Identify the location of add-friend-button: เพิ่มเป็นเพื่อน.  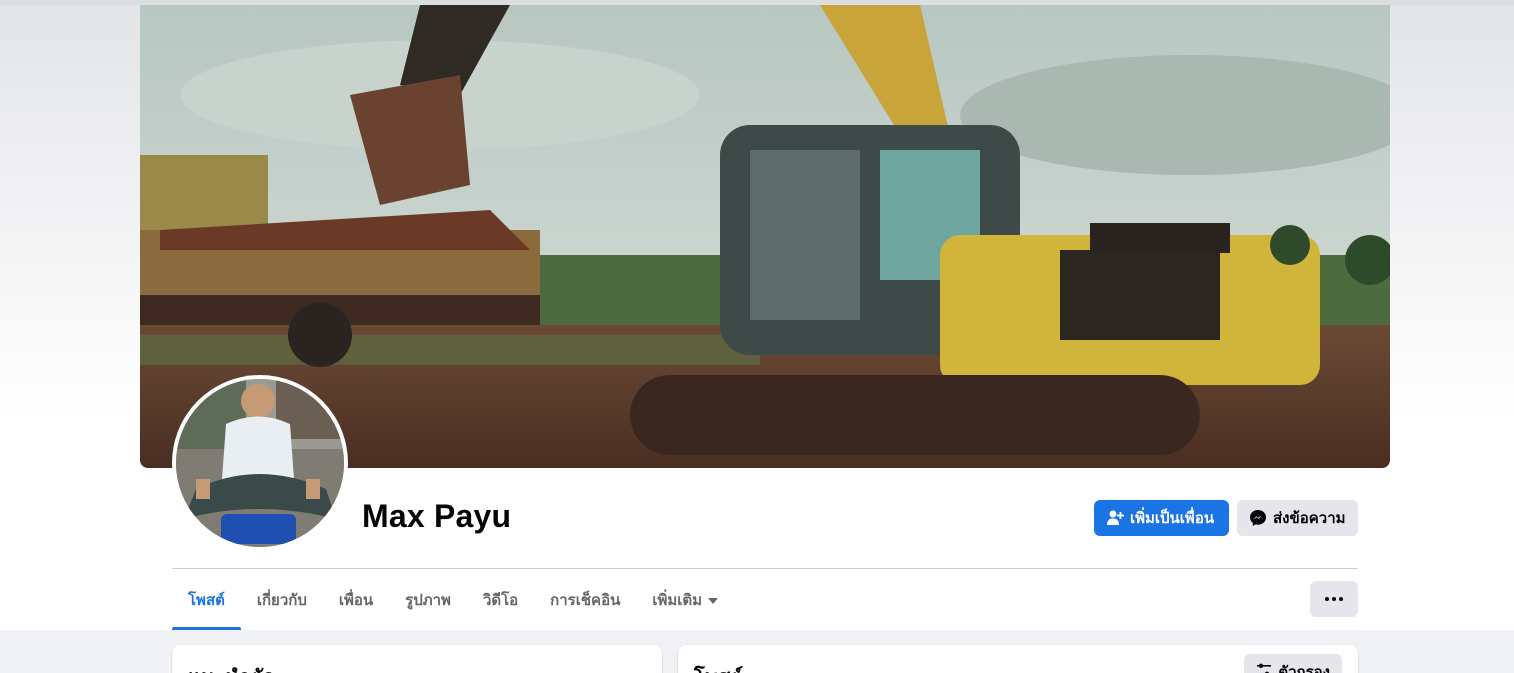
(1161, 518).